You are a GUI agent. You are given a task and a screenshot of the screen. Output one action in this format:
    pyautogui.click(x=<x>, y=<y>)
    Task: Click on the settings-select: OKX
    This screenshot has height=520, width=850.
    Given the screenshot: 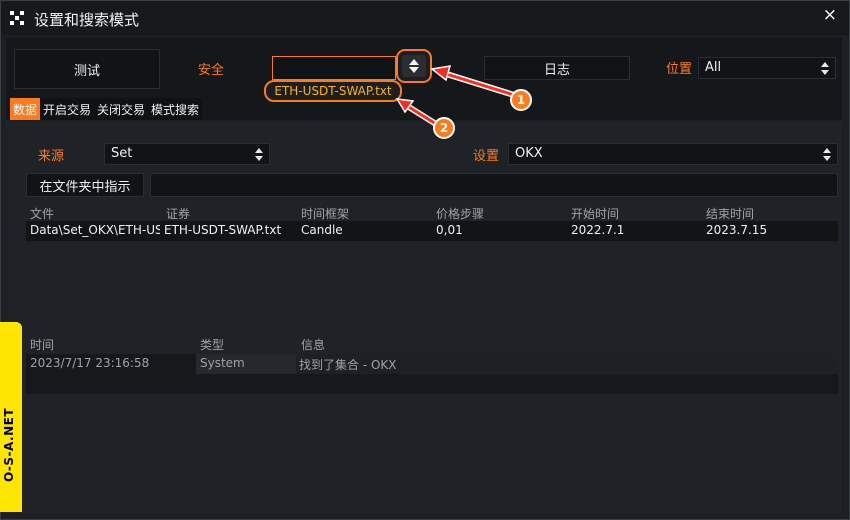 What is the action you would take?
    pyautogui.click(x=673, y=154)
    